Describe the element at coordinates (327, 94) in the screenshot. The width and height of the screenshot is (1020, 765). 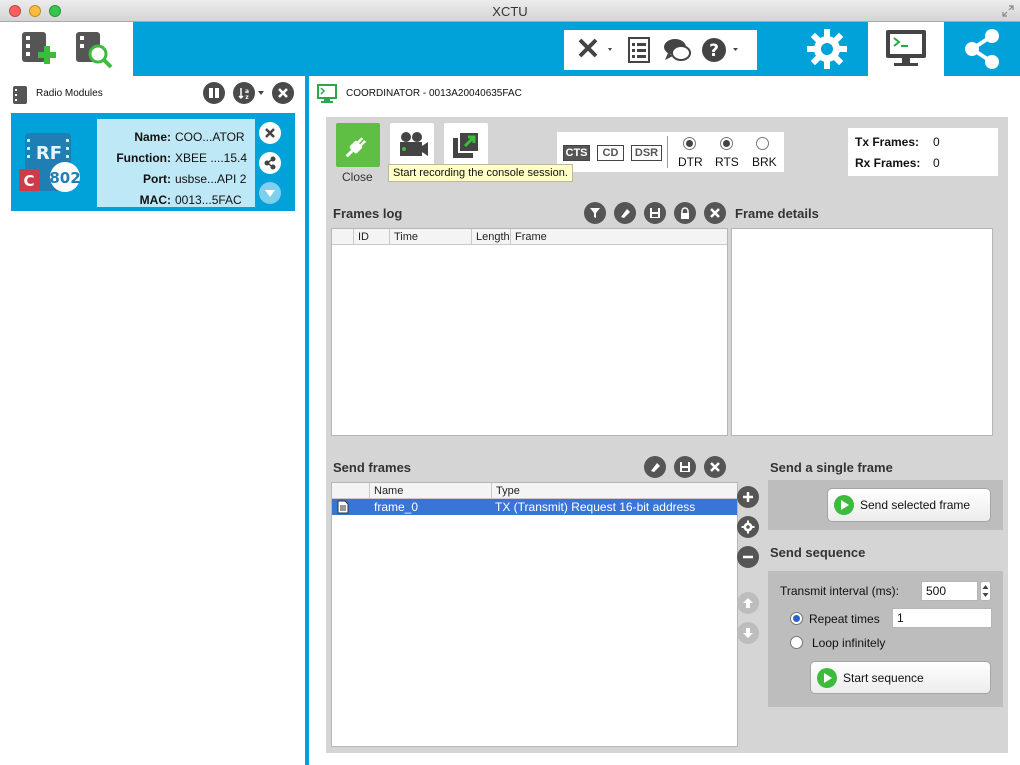
I see `console-header-icon` at that location.